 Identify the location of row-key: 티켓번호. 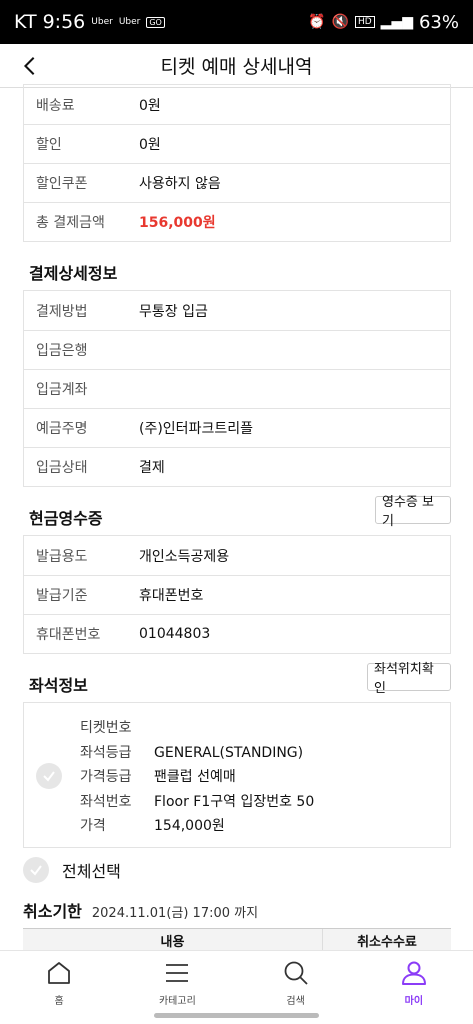
(106, 728).